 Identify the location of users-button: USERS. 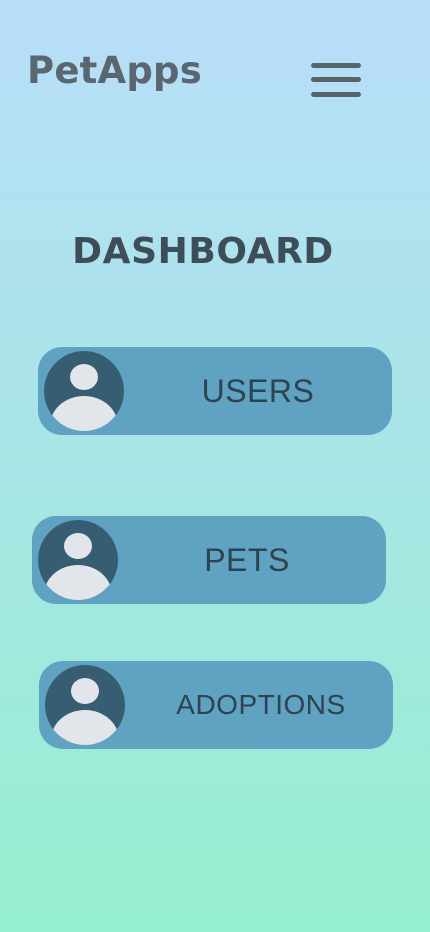
(215, 391).